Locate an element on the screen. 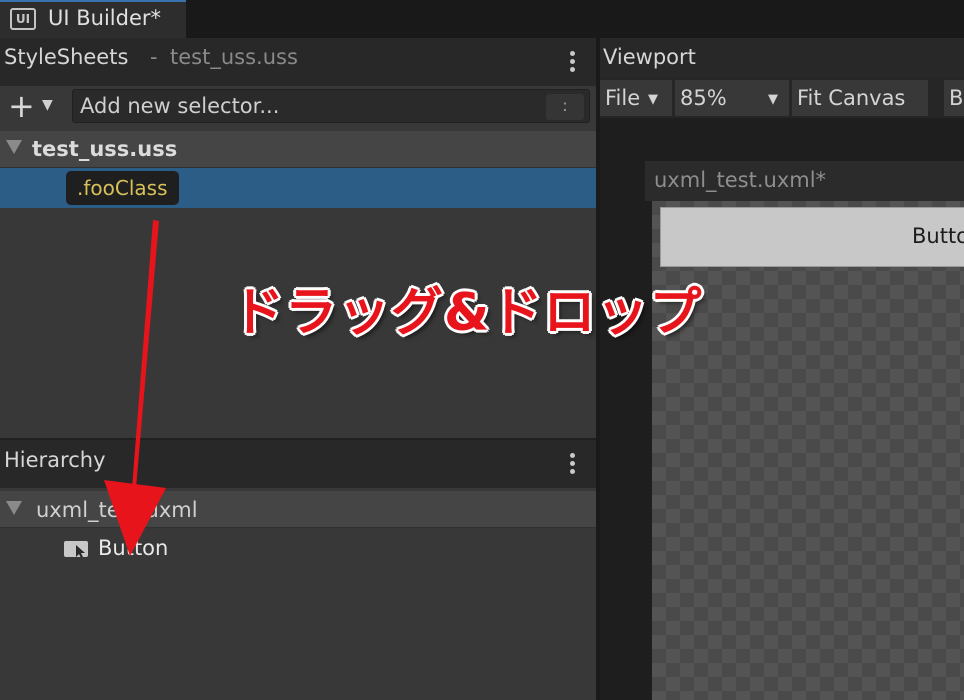 This screenshot has width=964, height=700. plus-icon: + is located at coordinates (21, 106).